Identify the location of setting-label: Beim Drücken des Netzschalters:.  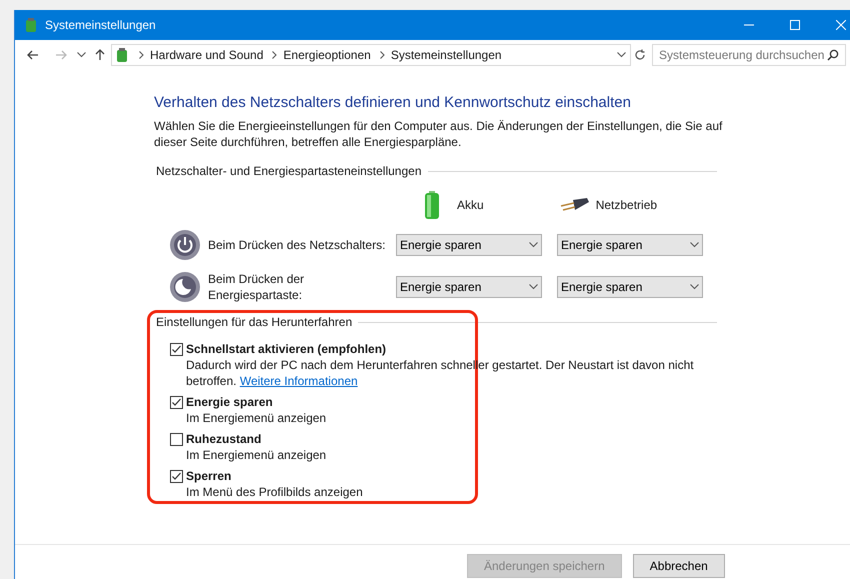
(297, 245).